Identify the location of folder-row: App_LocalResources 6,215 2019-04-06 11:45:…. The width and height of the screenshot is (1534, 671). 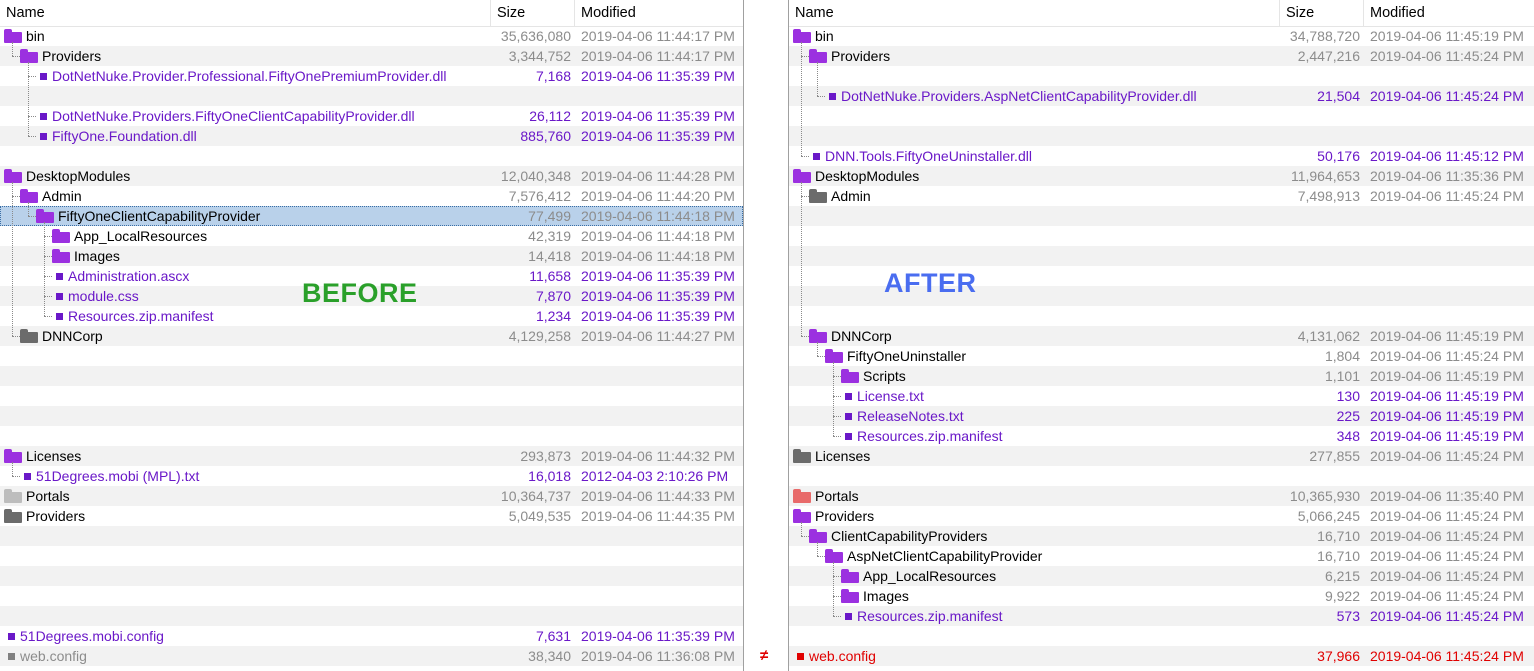
(1161, 576).